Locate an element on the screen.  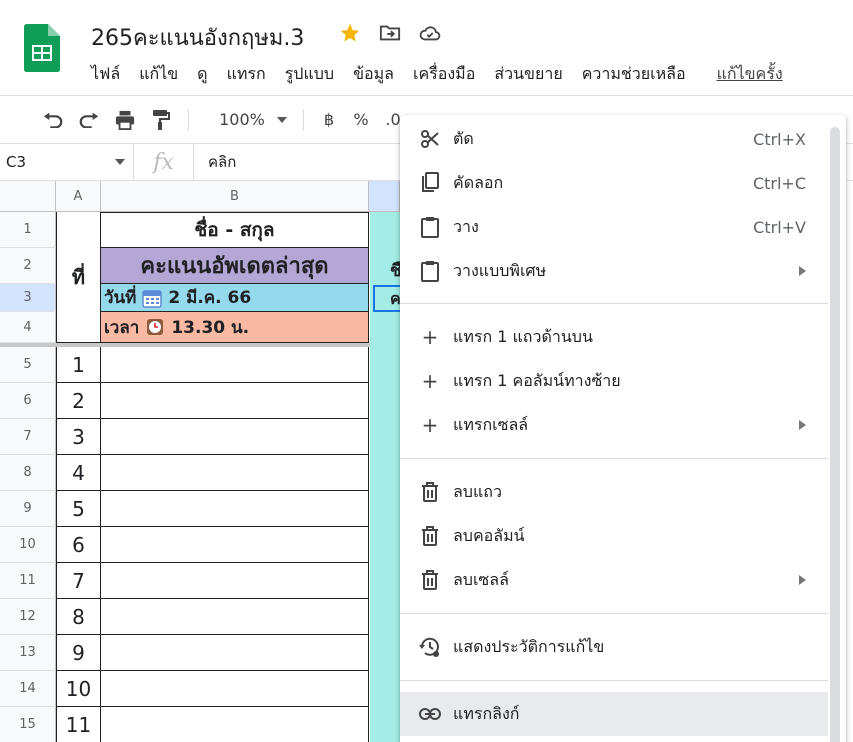
column-header-b: B is located at coordinates (235, 196).